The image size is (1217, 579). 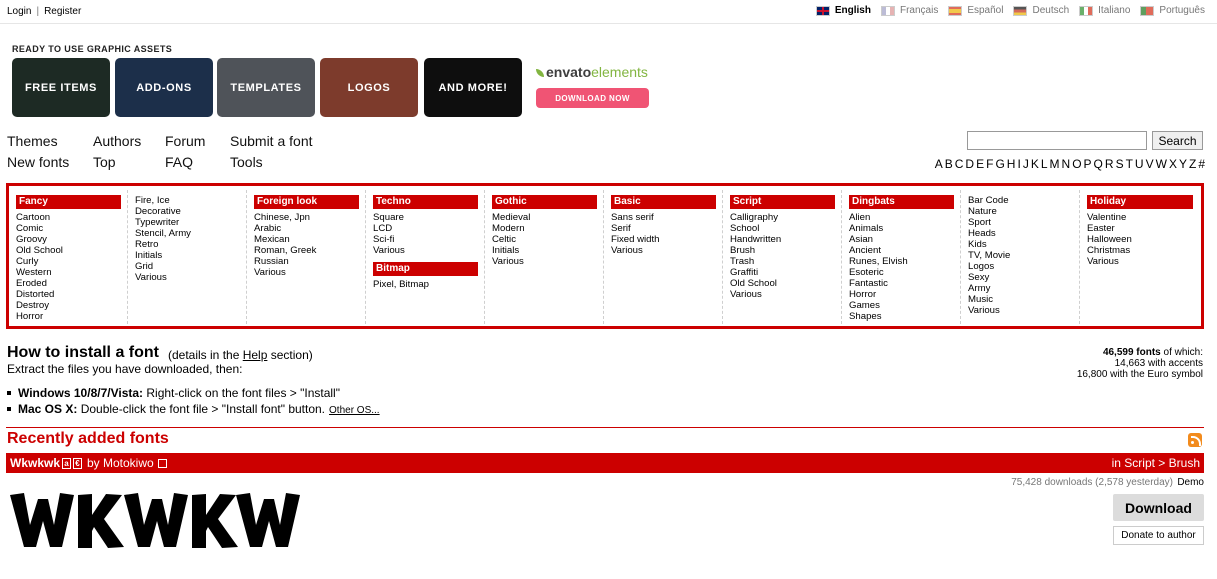 I want to click on subcategory-link: Esoteric, so click(x=901, y=272).